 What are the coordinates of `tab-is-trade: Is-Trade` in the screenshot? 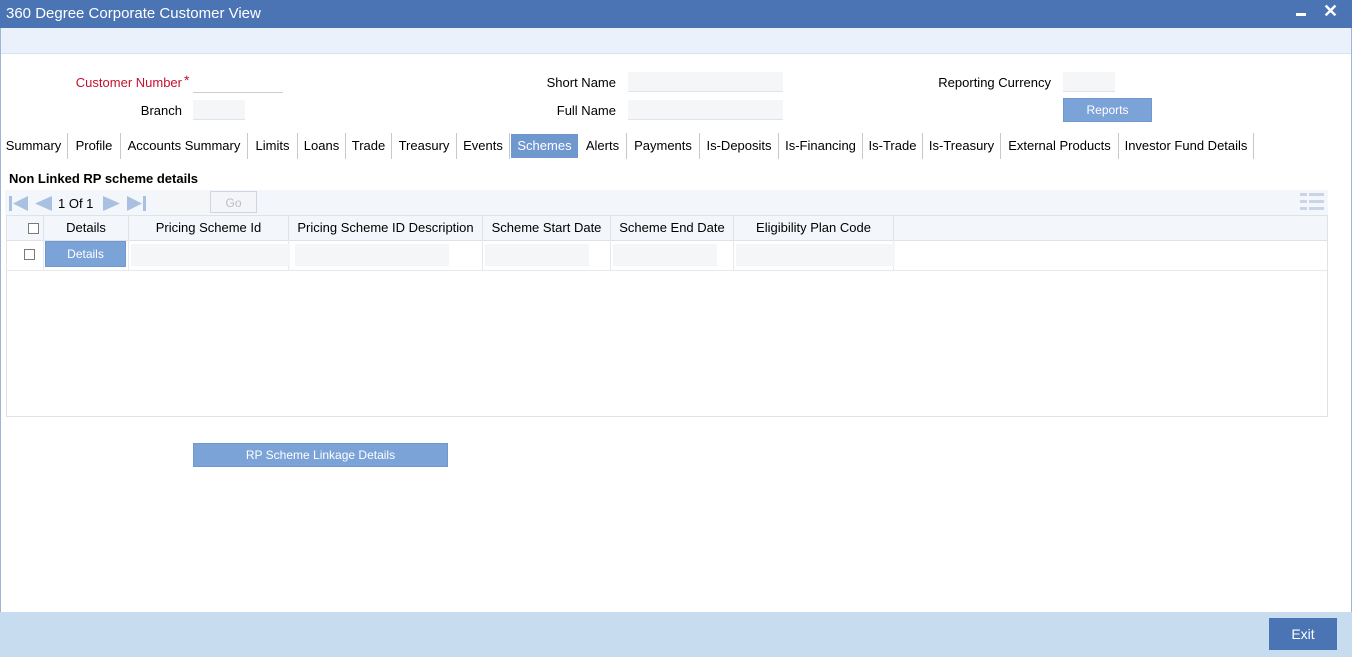 It's located at (893, 146).